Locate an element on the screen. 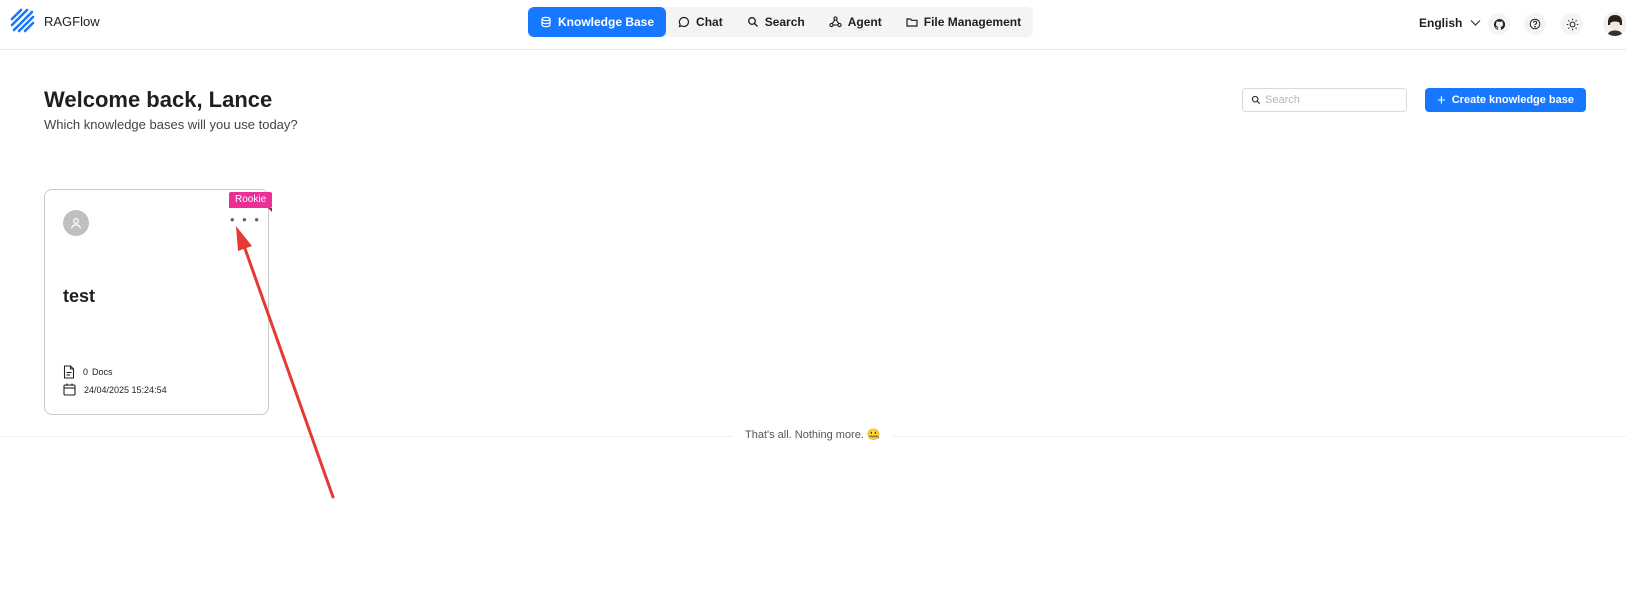 Image resolution: width=1626 pixels, height=600 pixels. search-placeholder: Search is located at coordinates (1282, 100).